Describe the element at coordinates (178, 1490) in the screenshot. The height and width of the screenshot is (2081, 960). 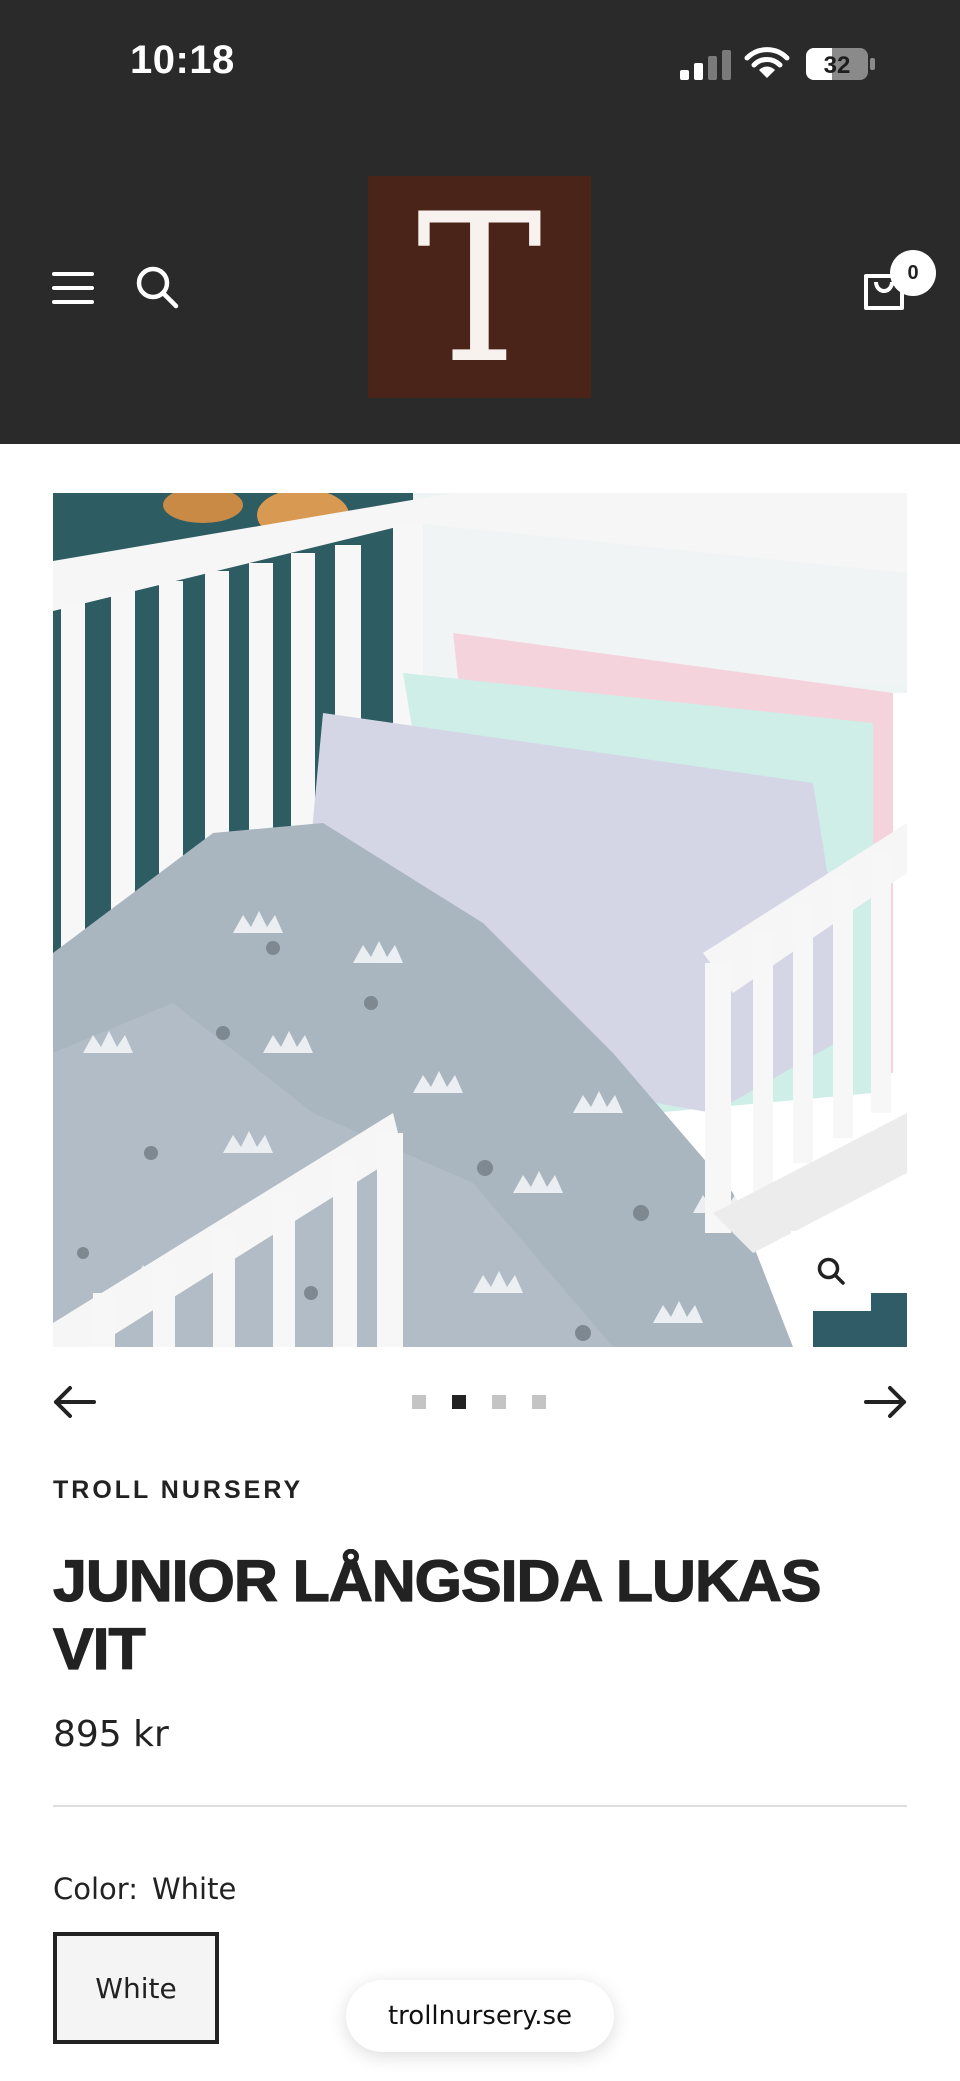
I see `product-brand: TROLL NURSERY` at that location.